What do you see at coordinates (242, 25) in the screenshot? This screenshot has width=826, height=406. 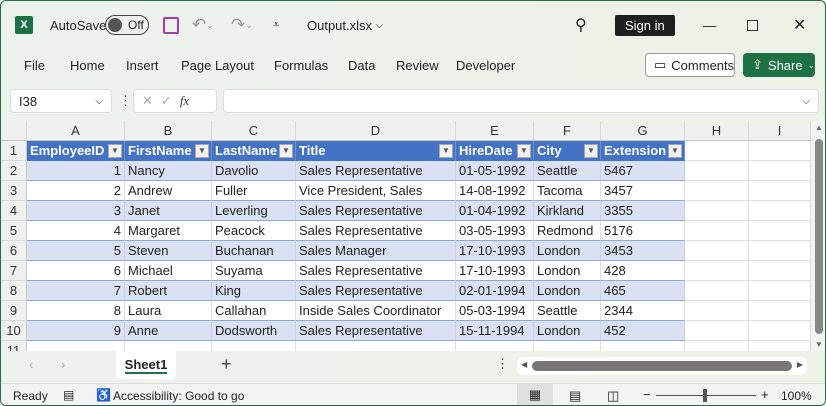 I see `redo-icon: ↷ ⌄` at bounding box center [242, 25].